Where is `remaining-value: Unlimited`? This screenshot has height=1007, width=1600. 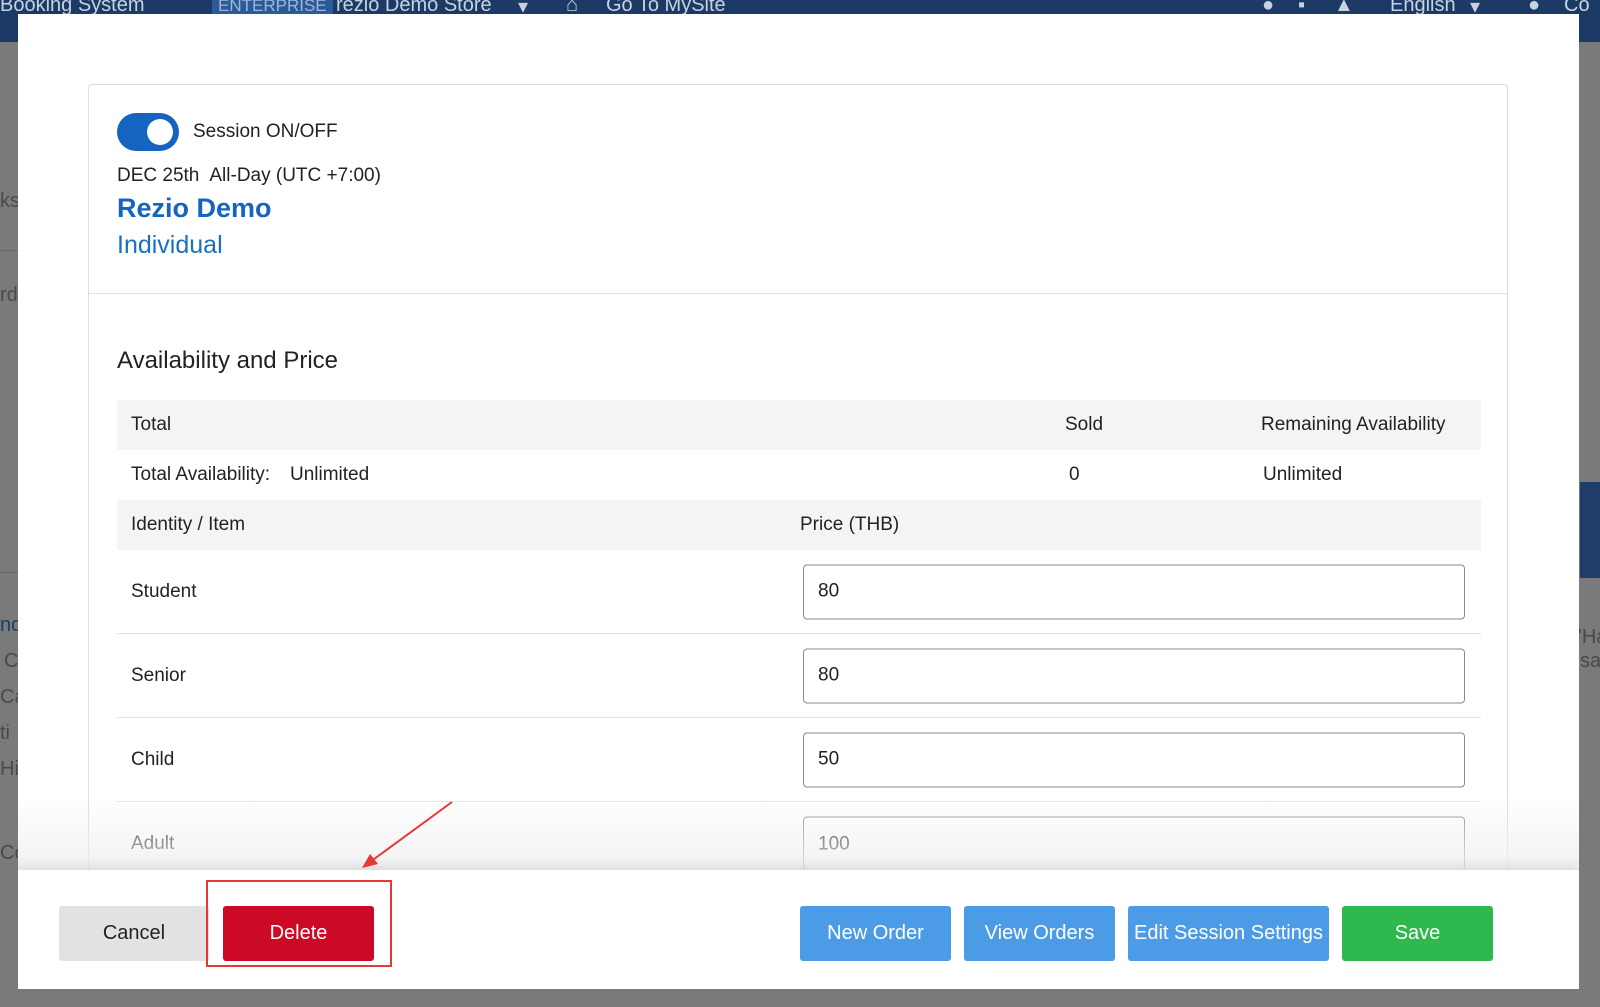
remaining-value: Unlimited is located at coordinates (1303, 474).